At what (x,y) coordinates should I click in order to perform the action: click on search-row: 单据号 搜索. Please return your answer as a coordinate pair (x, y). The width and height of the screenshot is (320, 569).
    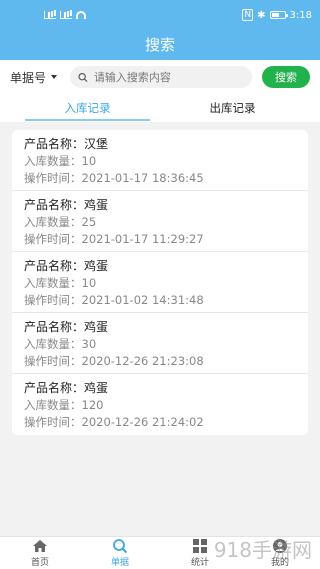
    Looking at the image, I should click on (160, 77).